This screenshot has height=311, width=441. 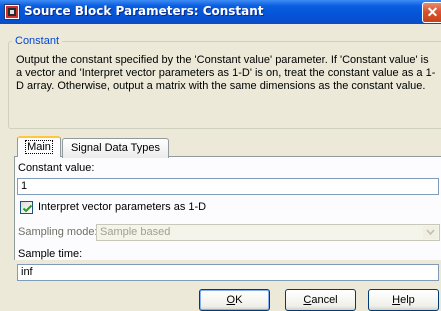 I want to click on tab-signal-data-types-label: Signal Data Types, so click(x=115, y=148).